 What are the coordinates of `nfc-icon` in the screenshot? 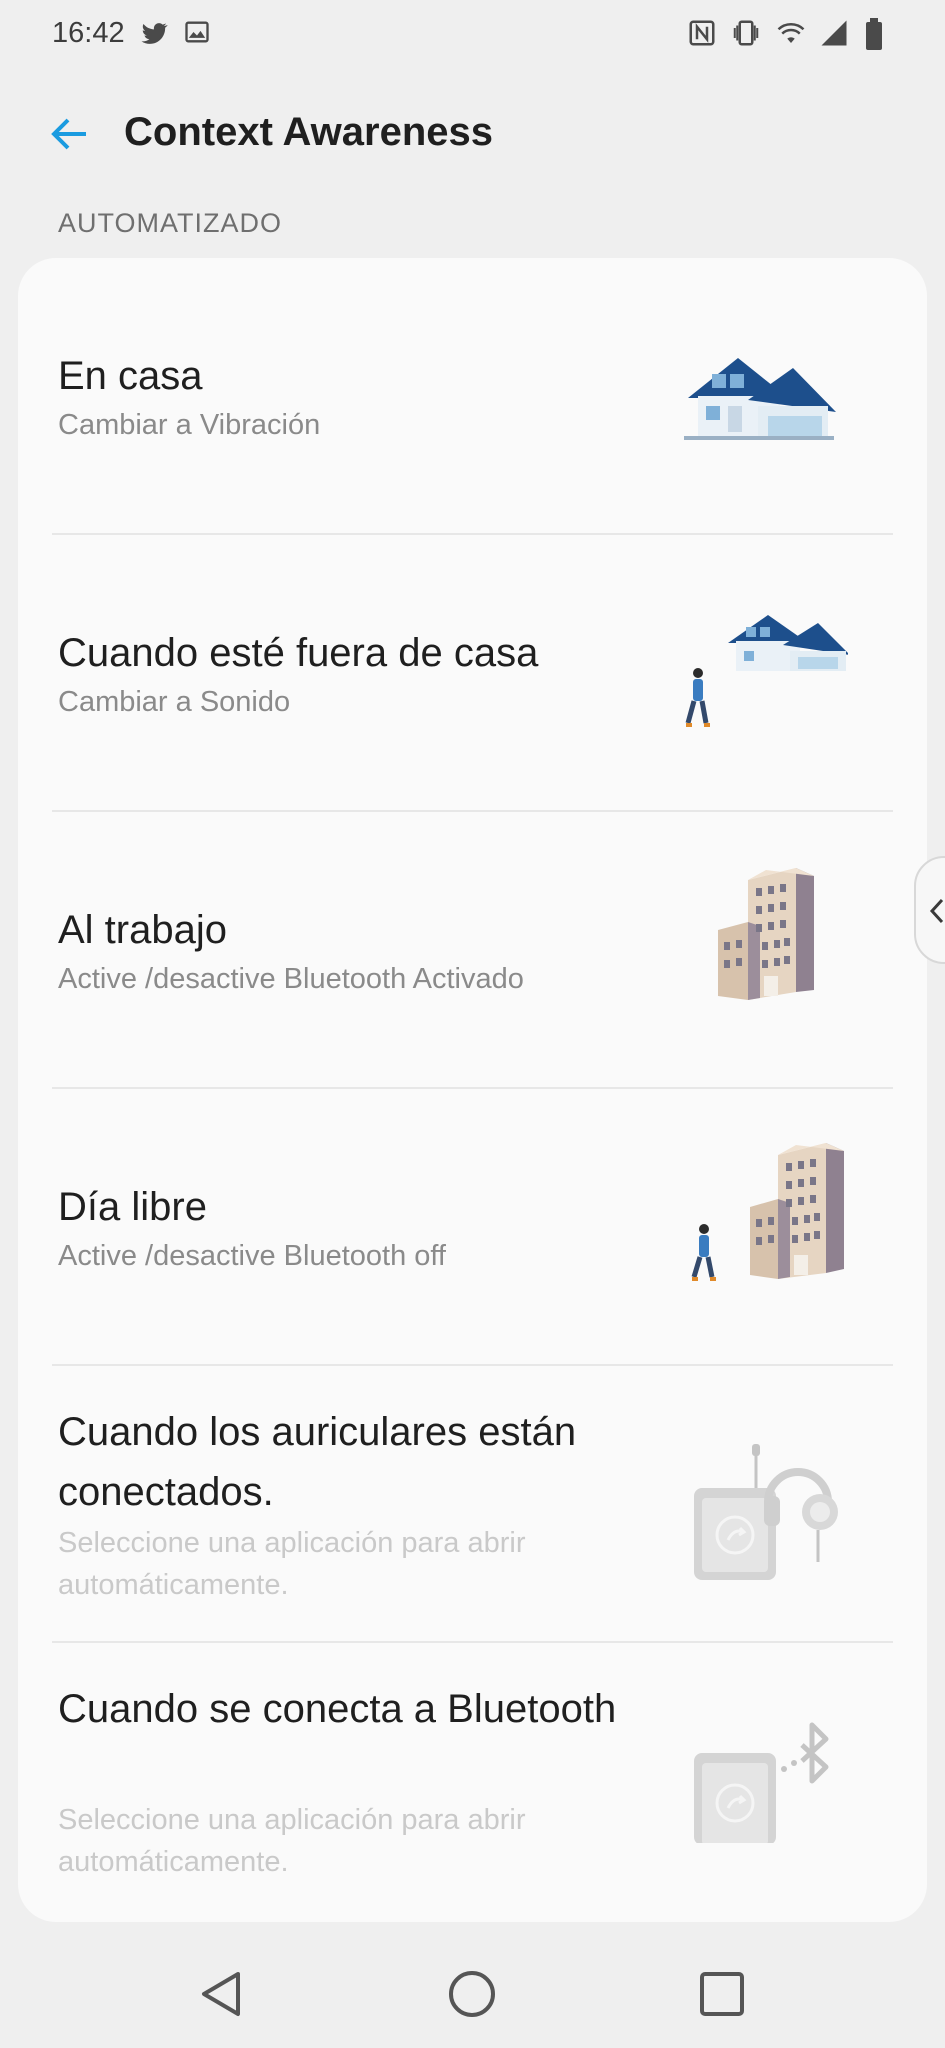 It's located at (702, 33).